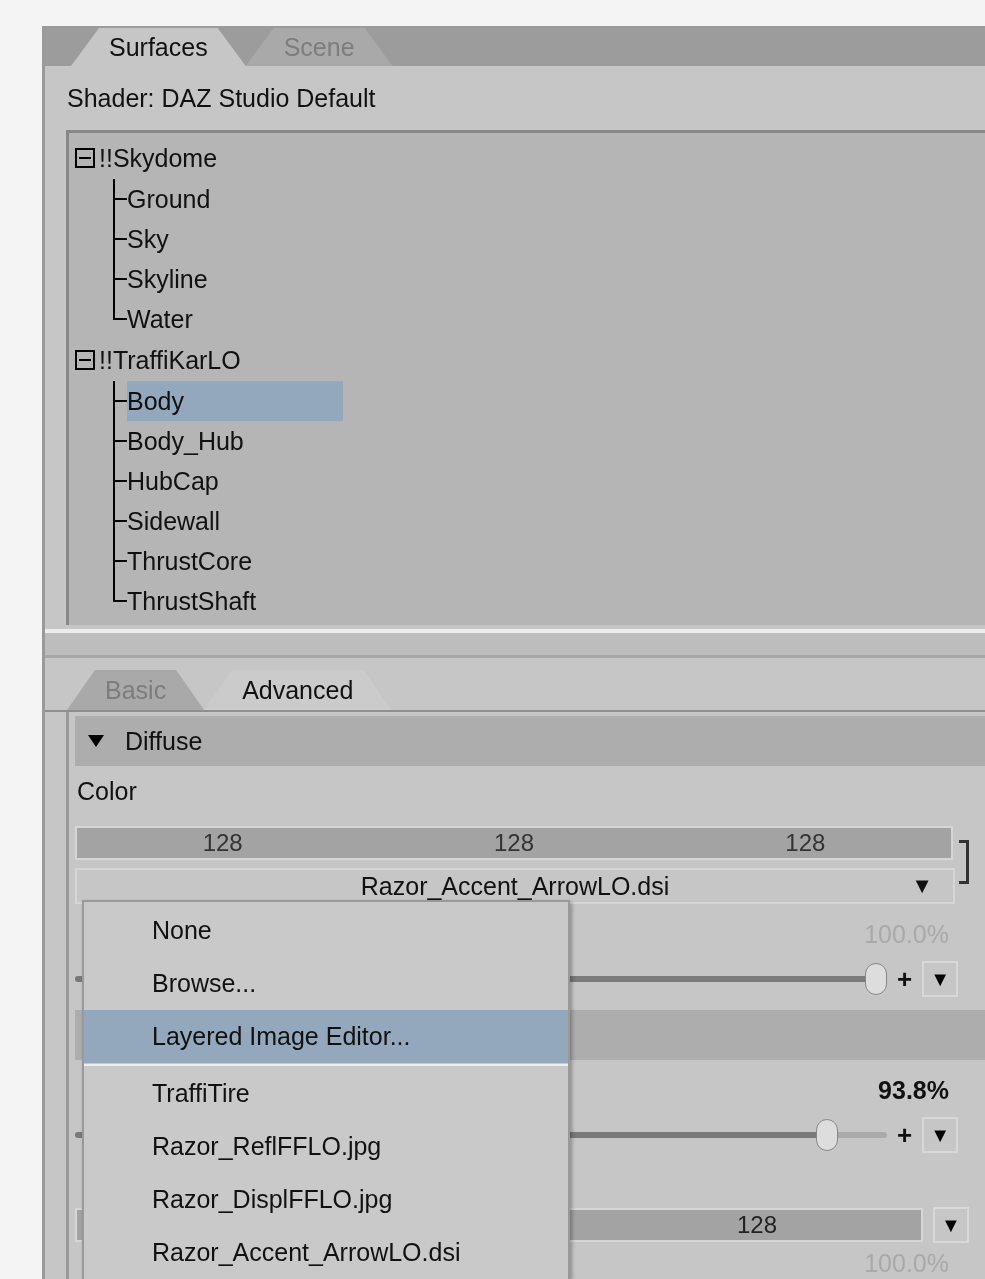  What do you see at coordinates (221, 98) in the screenshot?
I see `shader-label: Shader: DAZ Studio Default` at bounding box center [221, 98].